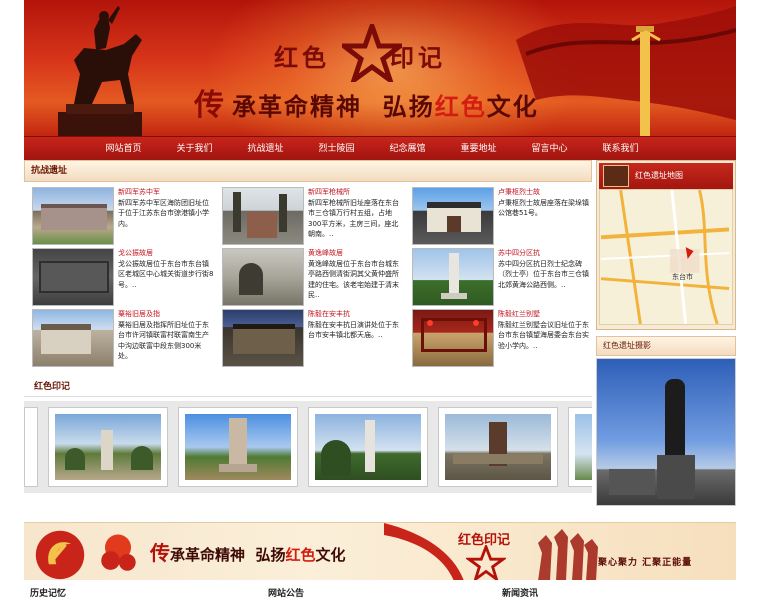 This screenshot has width=760, height=600. Describe the element at coordinates (626, 71) in the screenshot. I see `flag-and-pillar-icon` at that location.